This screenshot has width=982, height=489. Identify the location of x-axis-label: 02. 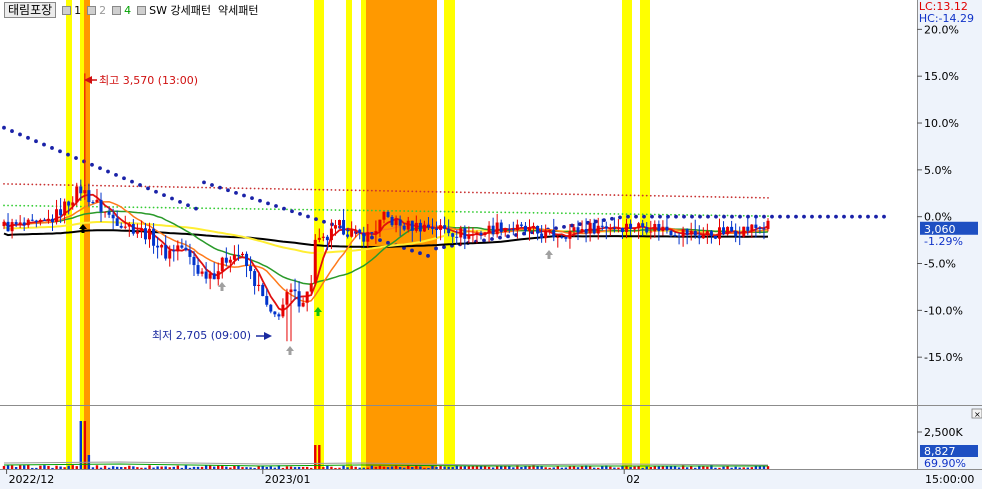
(633, 479).